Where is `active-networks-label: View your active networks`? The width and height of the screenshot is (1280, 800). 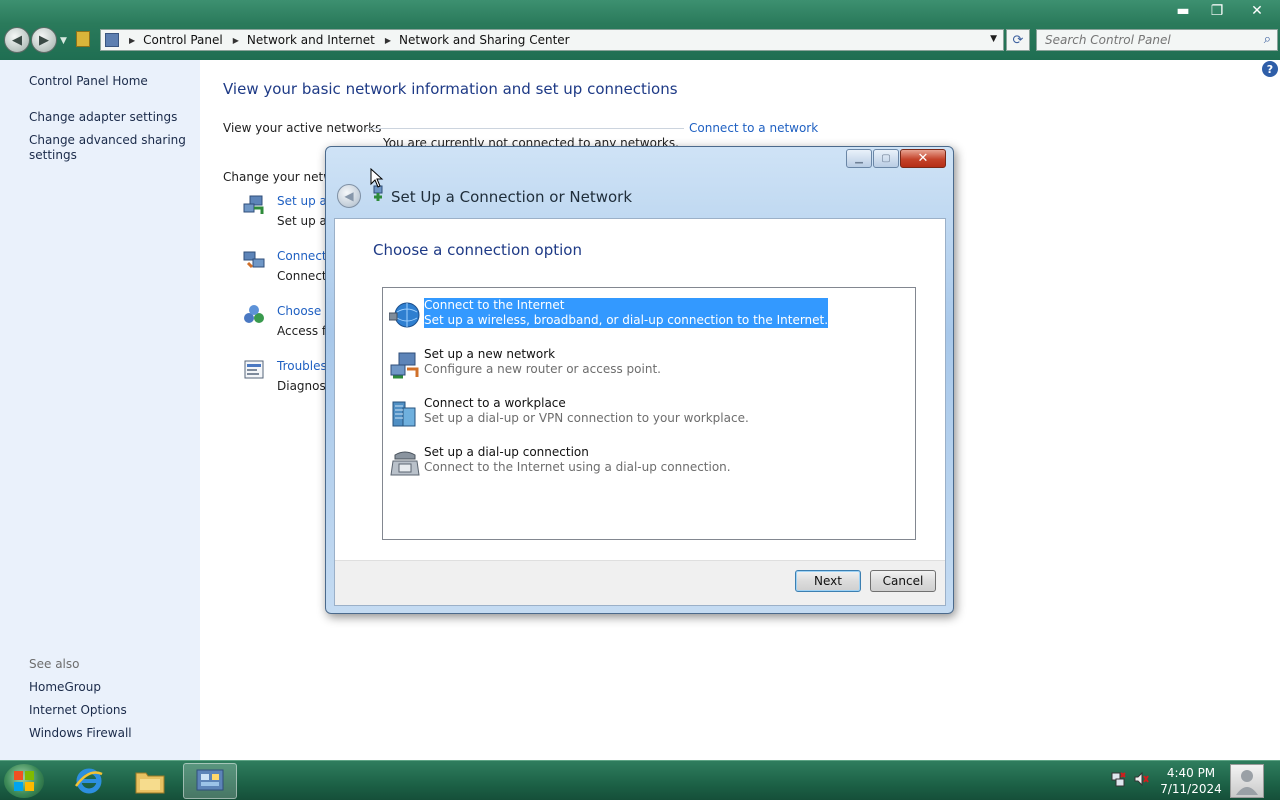 active-networks-label: View your active networks is located at coordinates (302, 128).